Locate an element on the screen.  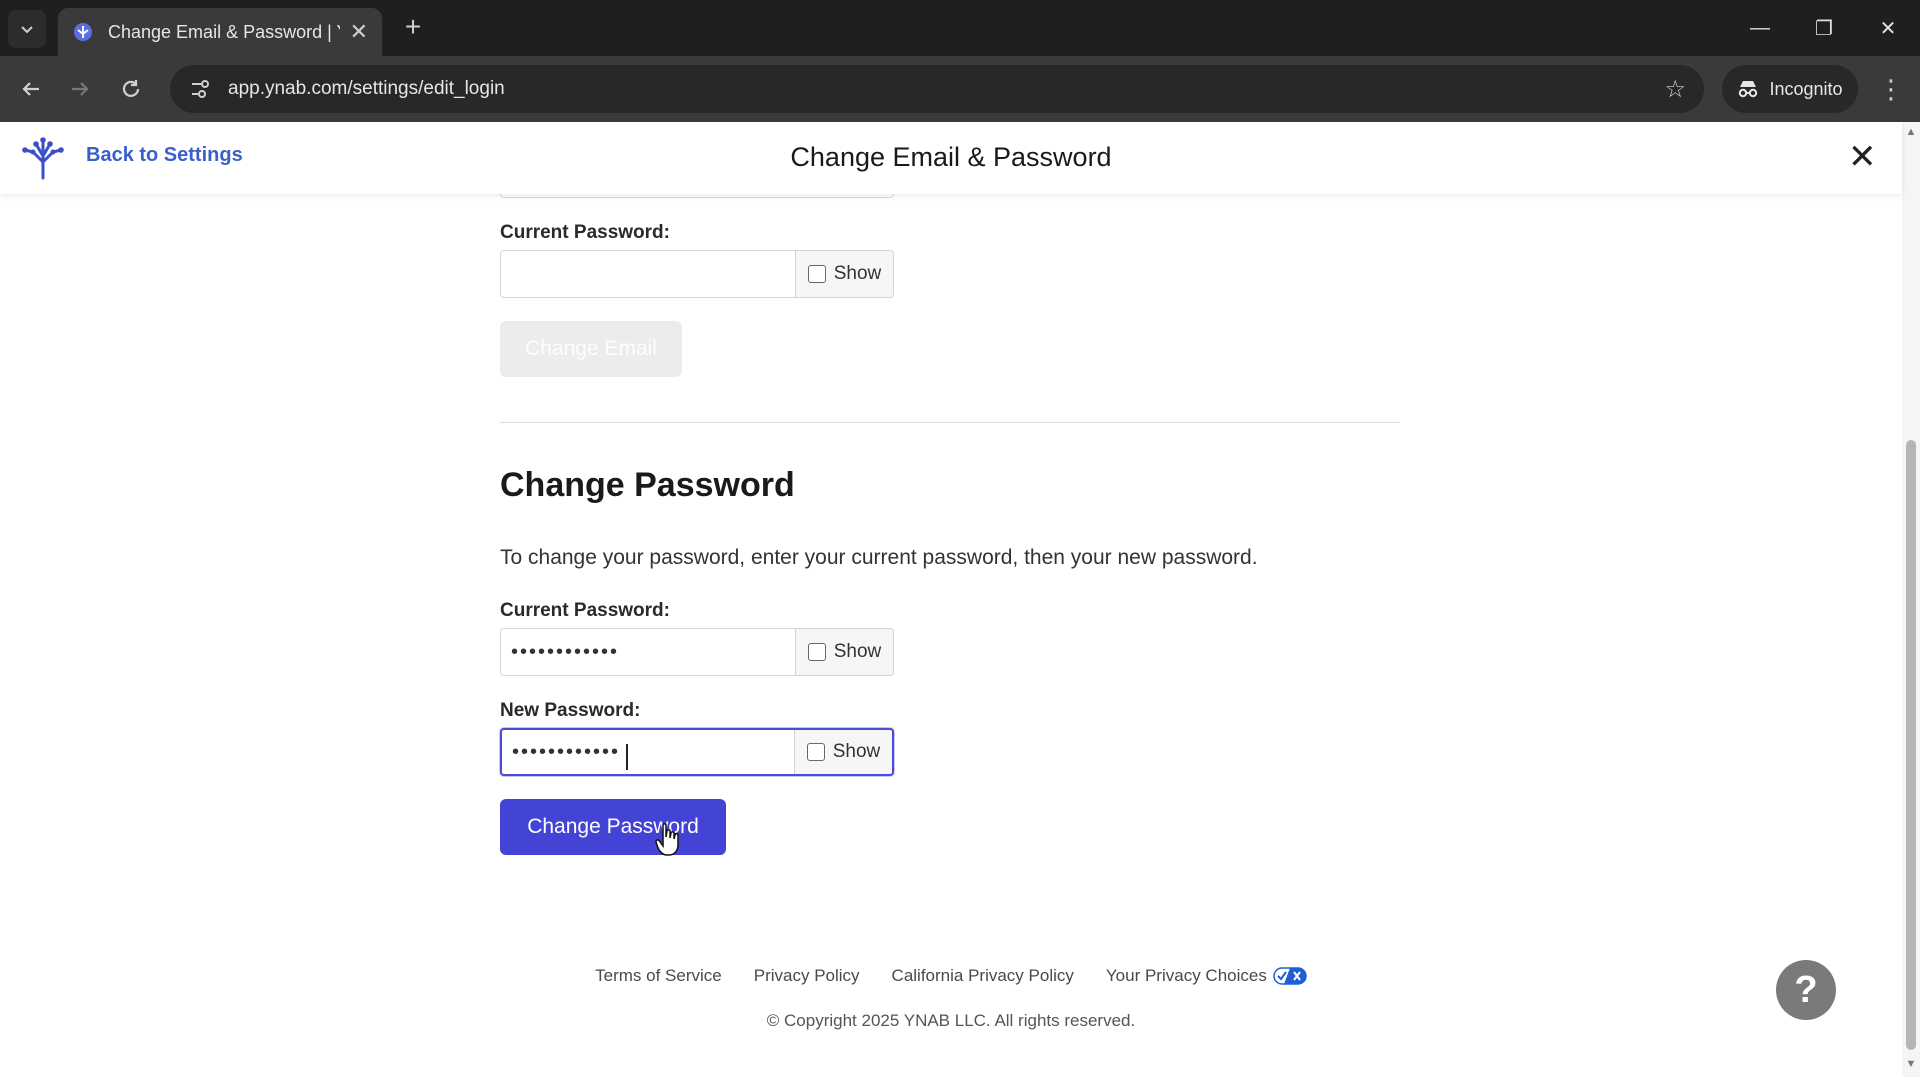
page-title: Change Email & Password is located at coordinates (951, 157).